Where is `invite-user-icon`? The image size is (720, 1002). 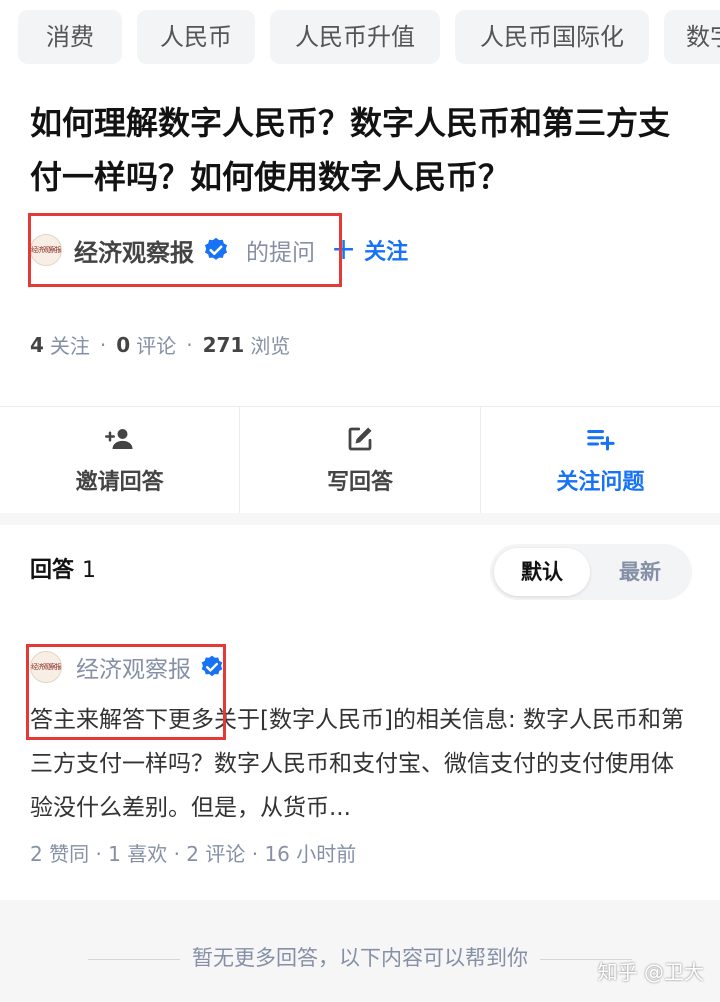 invite-user-icon is located at coordinates (118, 439).